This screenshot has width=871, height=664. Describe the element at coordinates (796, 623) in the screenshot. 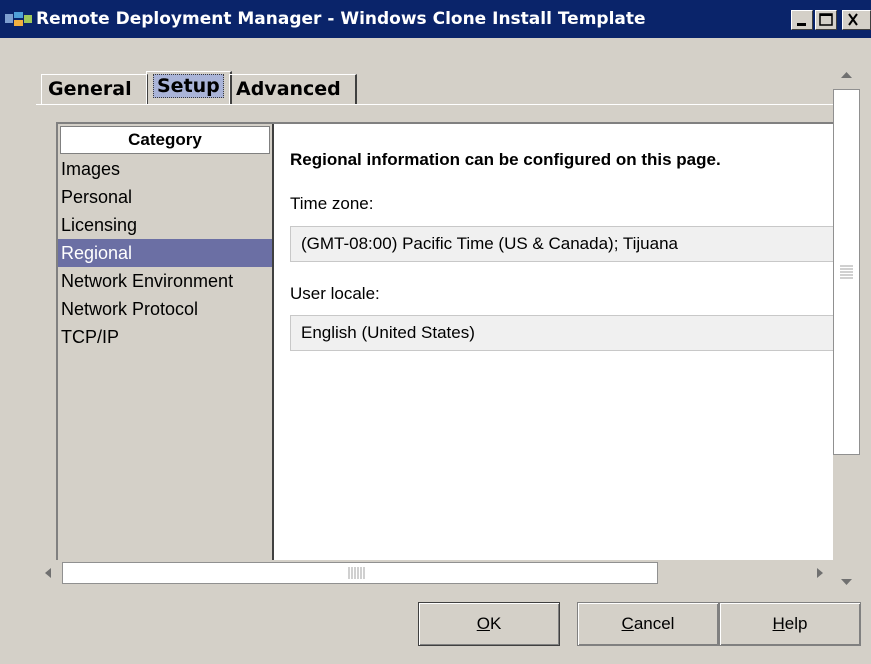

I see `help-label: elp` at that location.